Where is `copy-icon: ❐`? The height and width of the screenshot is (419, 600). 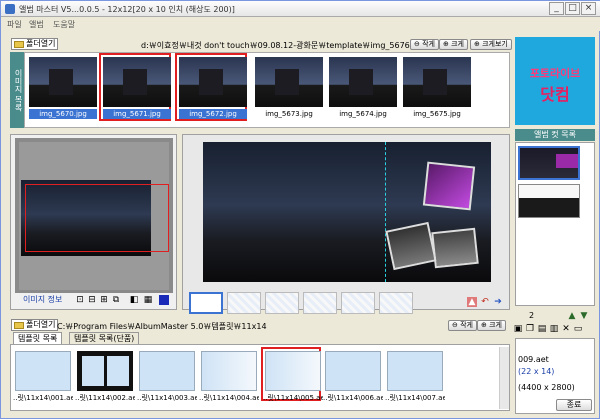
copy-icon: ❐ is located at coordinates (530, 329).